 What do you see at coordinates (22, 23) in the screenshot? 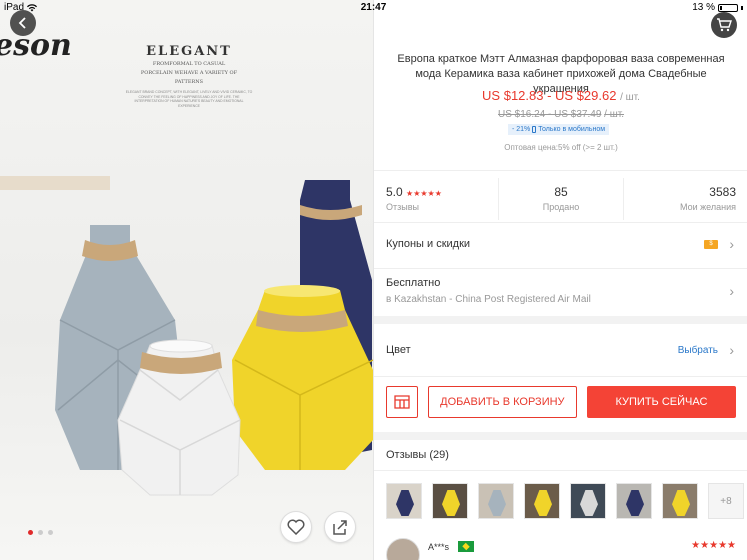
I see `chevron-left-icon` at bounding box center [22, 23].